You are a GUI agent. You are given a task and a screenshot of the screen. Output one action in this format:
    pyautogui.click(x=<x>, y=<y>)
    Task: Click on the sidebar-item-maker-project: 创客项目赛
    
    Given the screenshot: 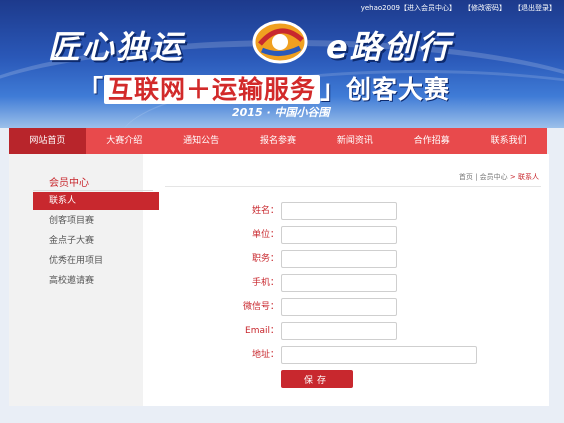 What is the action you would take?
    pyautogui.click(x=96, y=221)
    